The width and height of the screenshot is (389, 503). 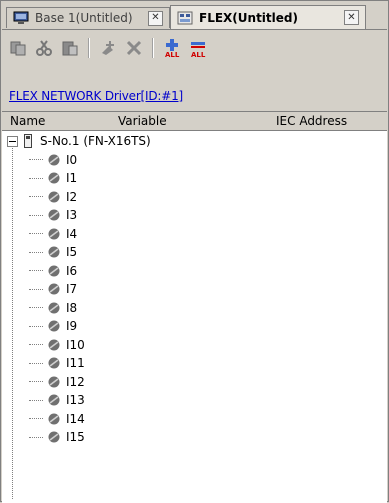 What do you see at coordinates (194, 121) in the screenshot?
I see `column-header: Name Variable IEC Address` at bounding box center [194, 121].